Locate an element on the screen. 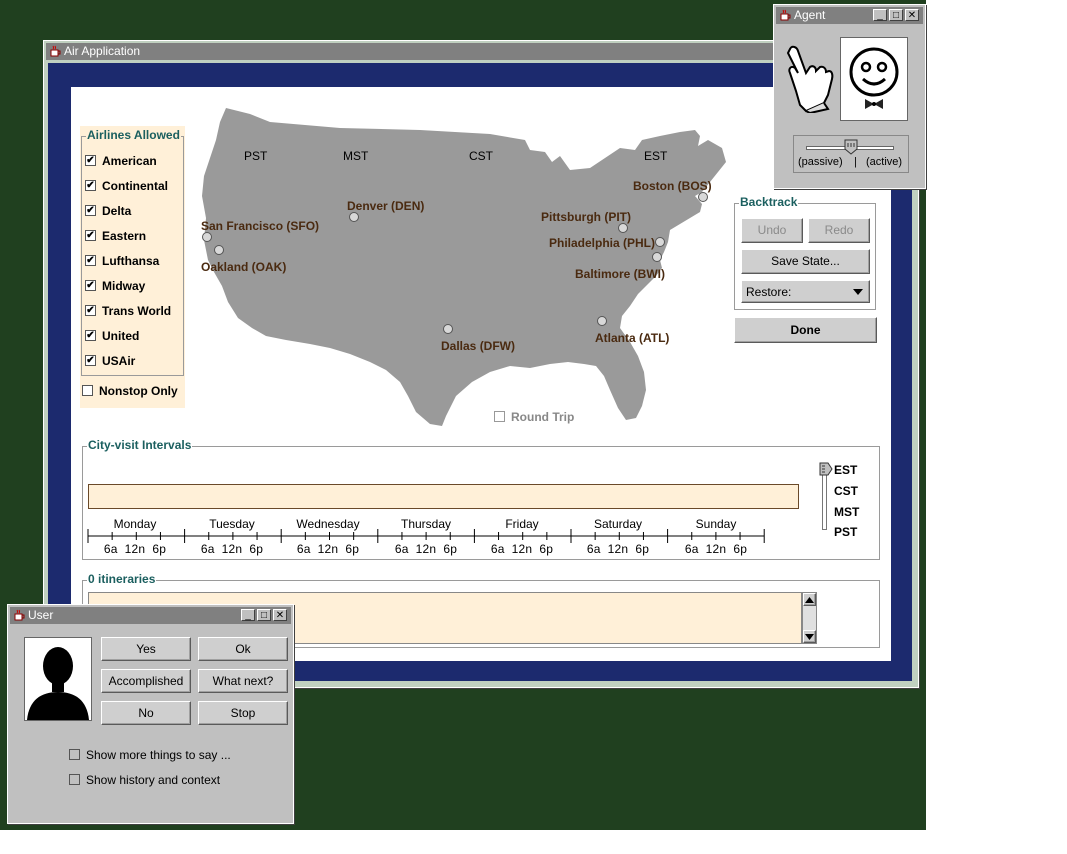 The height and width of the screenshot is (854, 1067). scroll-up-button is located at coordinates (809, 599).